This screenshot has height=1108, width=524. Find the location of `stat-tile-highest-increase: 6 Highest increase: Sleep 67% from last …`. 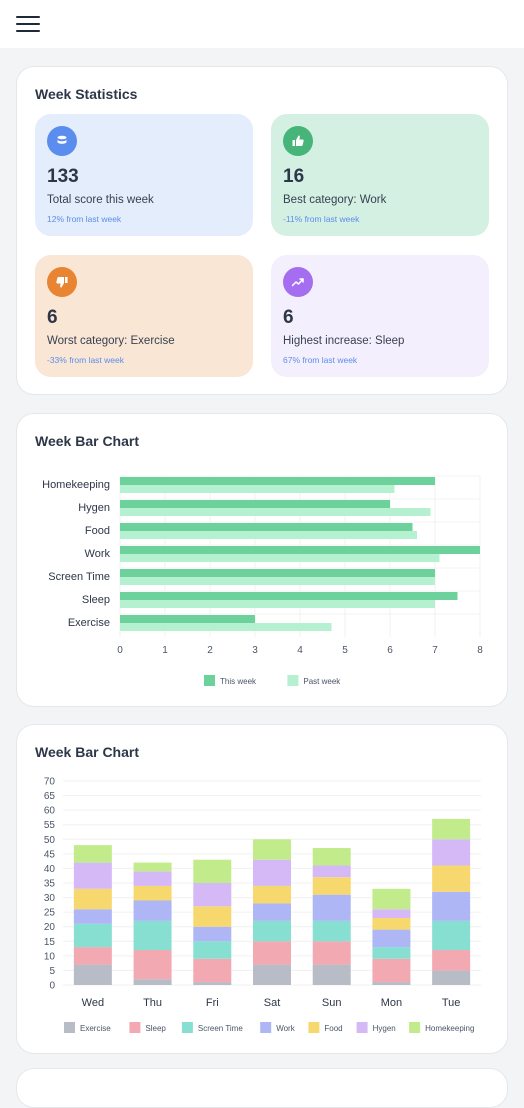

stat-tile-highest-increase: 6 Highest increase: Sleep 67% from last … is located at coordinates (380, 316).